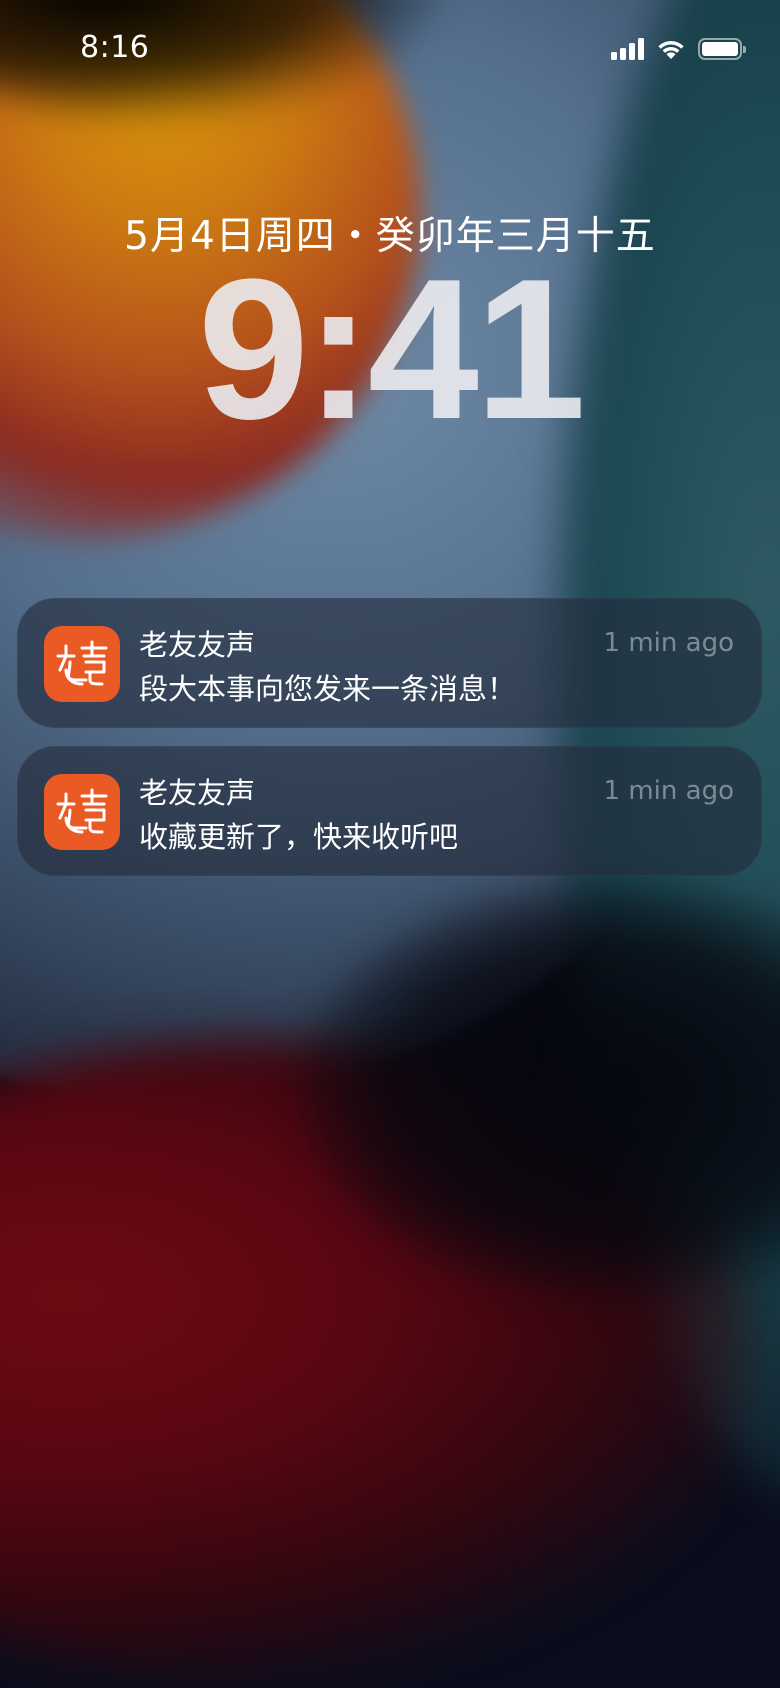 The width and height of the screenshot is (780, 1688). I want to click on wifi-icon, so click(671, 50).